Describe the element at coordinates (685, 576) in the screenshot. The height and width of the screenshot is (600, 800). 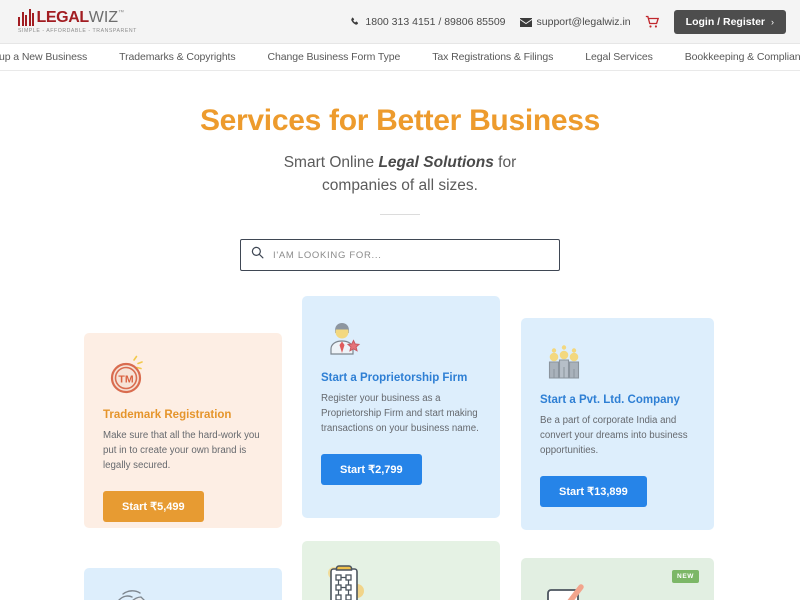
I see `status-badge-new: NEW` at that location.